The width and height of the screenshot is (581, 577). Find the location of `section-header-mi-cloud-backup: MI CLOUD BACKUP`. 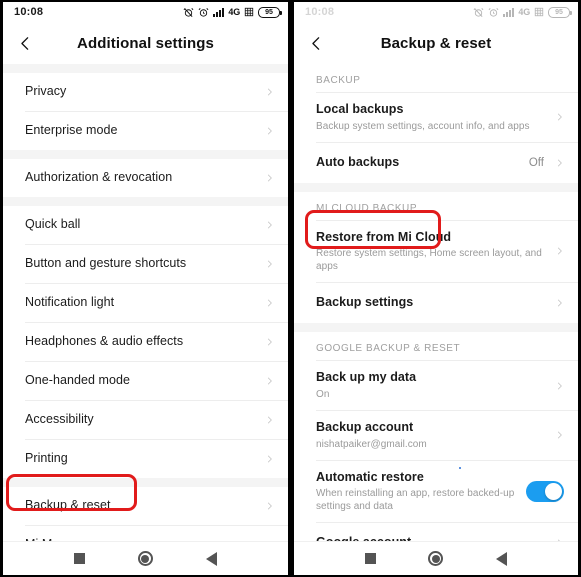

section-header-mi-cloud-backup: MI CLOUD BACKUP is located at coordinates (436, 205).